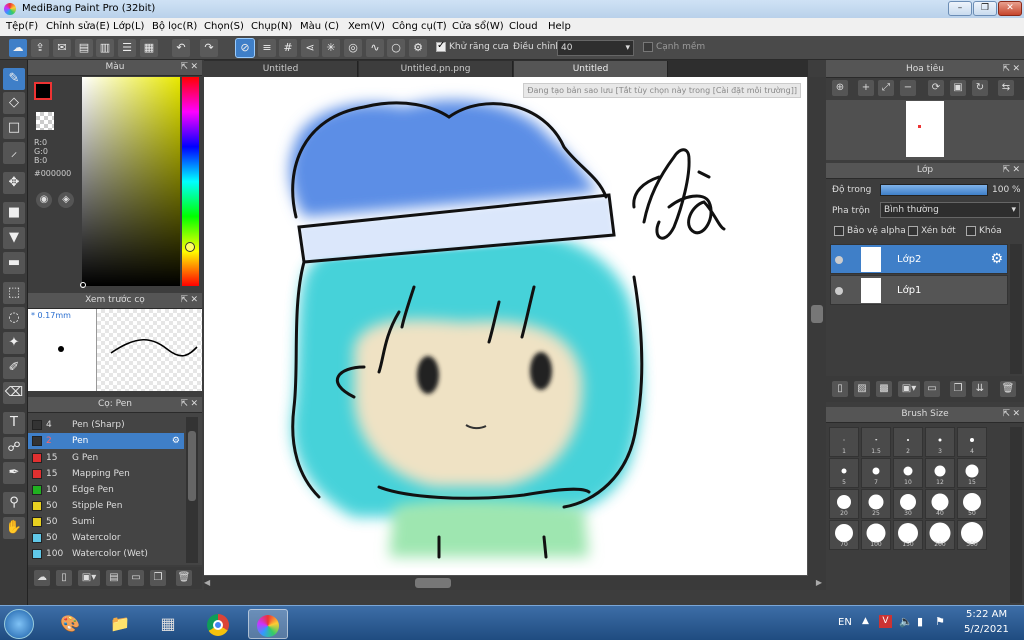 The image size is (1024, 640). What do you see at coordinates (224, 26) in the screenshot?
I see `menu-select: Chọn(S)` at bounding box center [224, 26].